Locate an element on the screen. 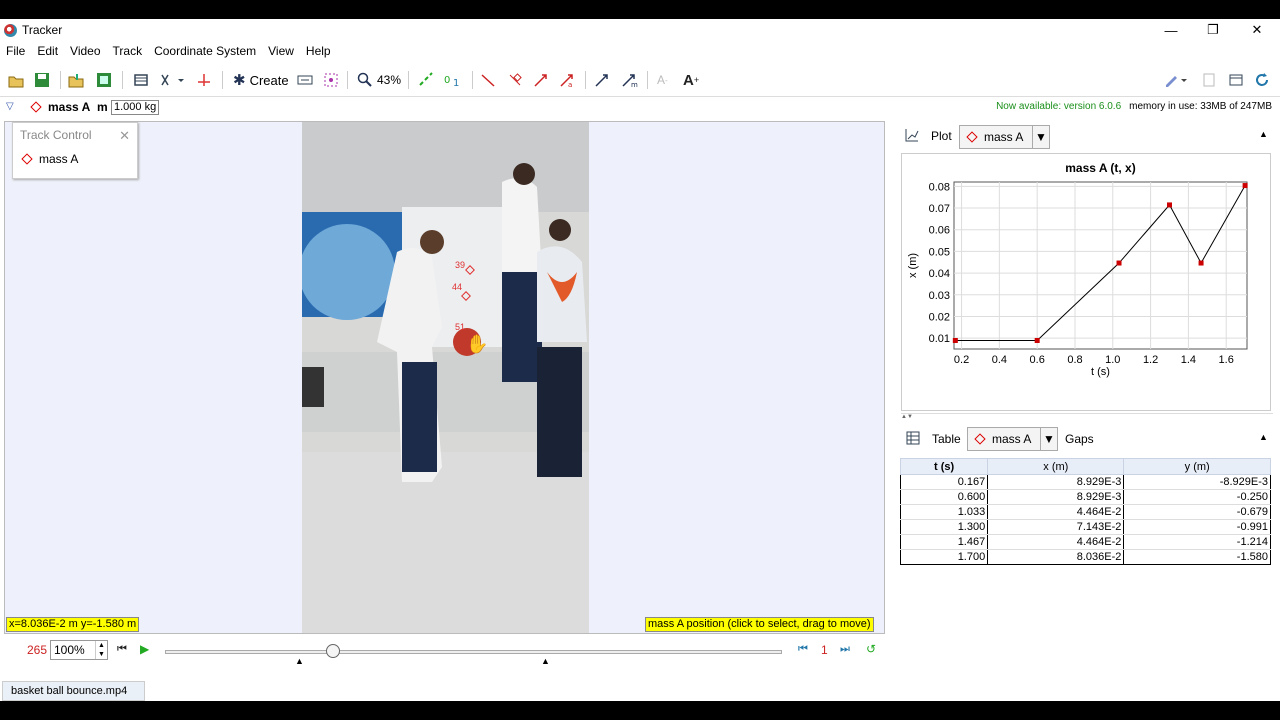  cell-t: 0.167 is located at coordinates (944, 482).